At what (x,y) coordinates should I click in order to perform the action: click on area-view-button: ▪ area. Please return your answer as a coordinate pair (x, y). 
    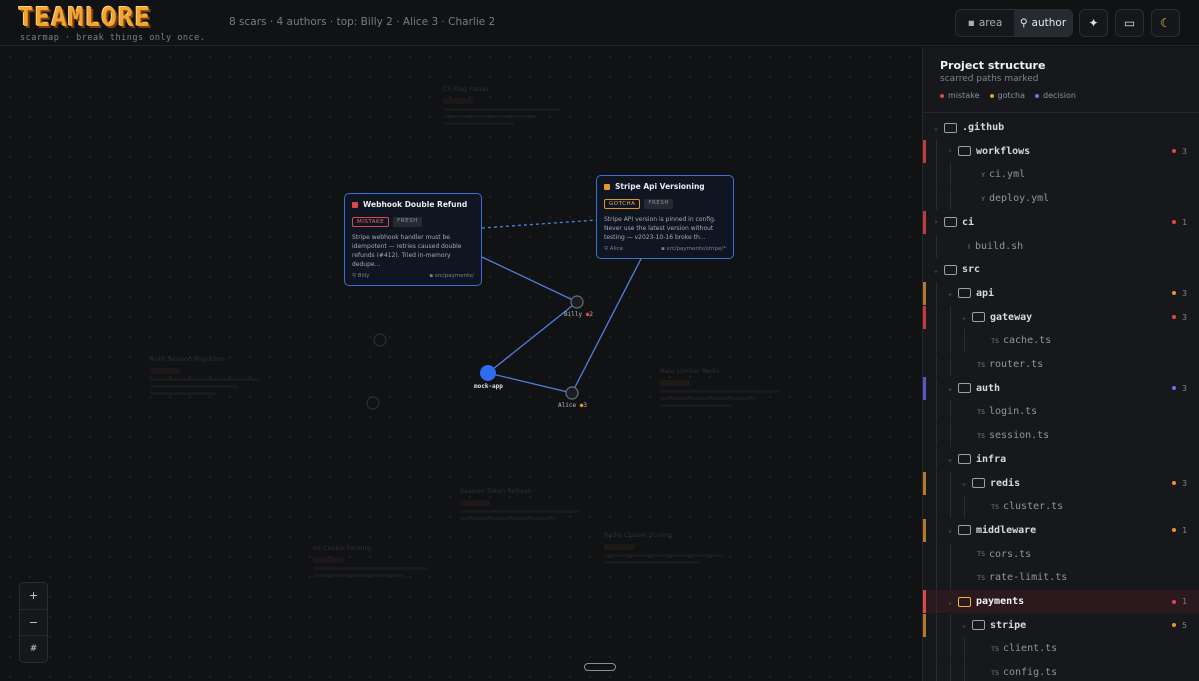
    Looking at the image, I should click on (985, 23).